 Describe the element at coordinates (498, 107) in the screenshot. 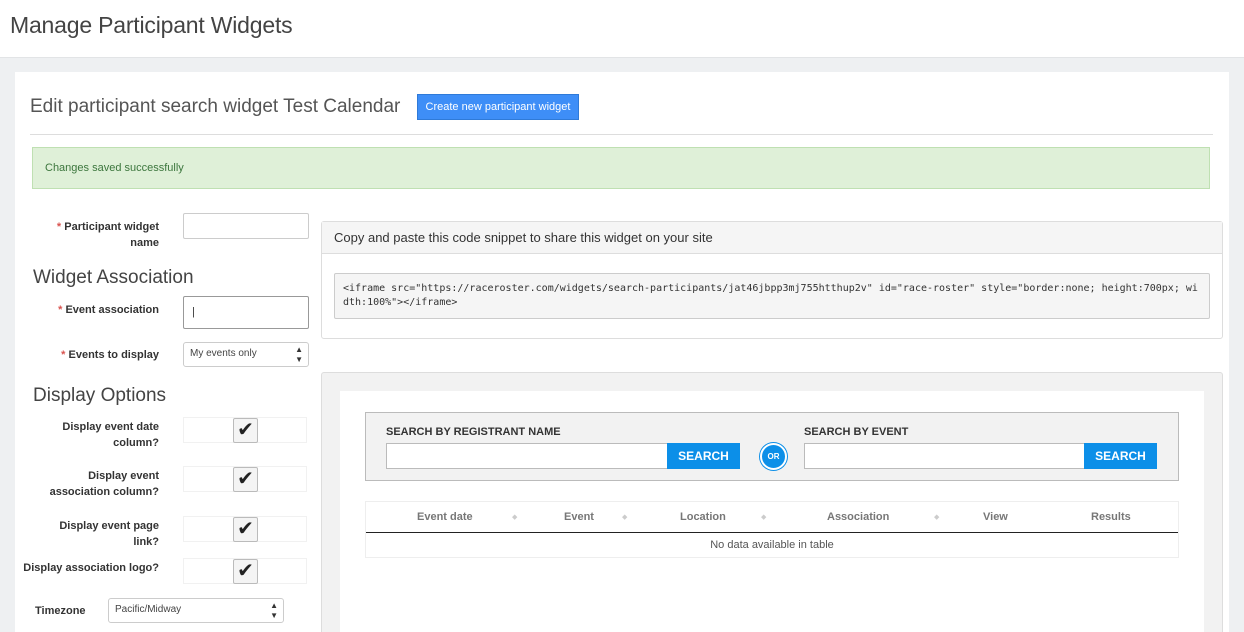

I see `create-widget-button: Create new participant widget` at that location.